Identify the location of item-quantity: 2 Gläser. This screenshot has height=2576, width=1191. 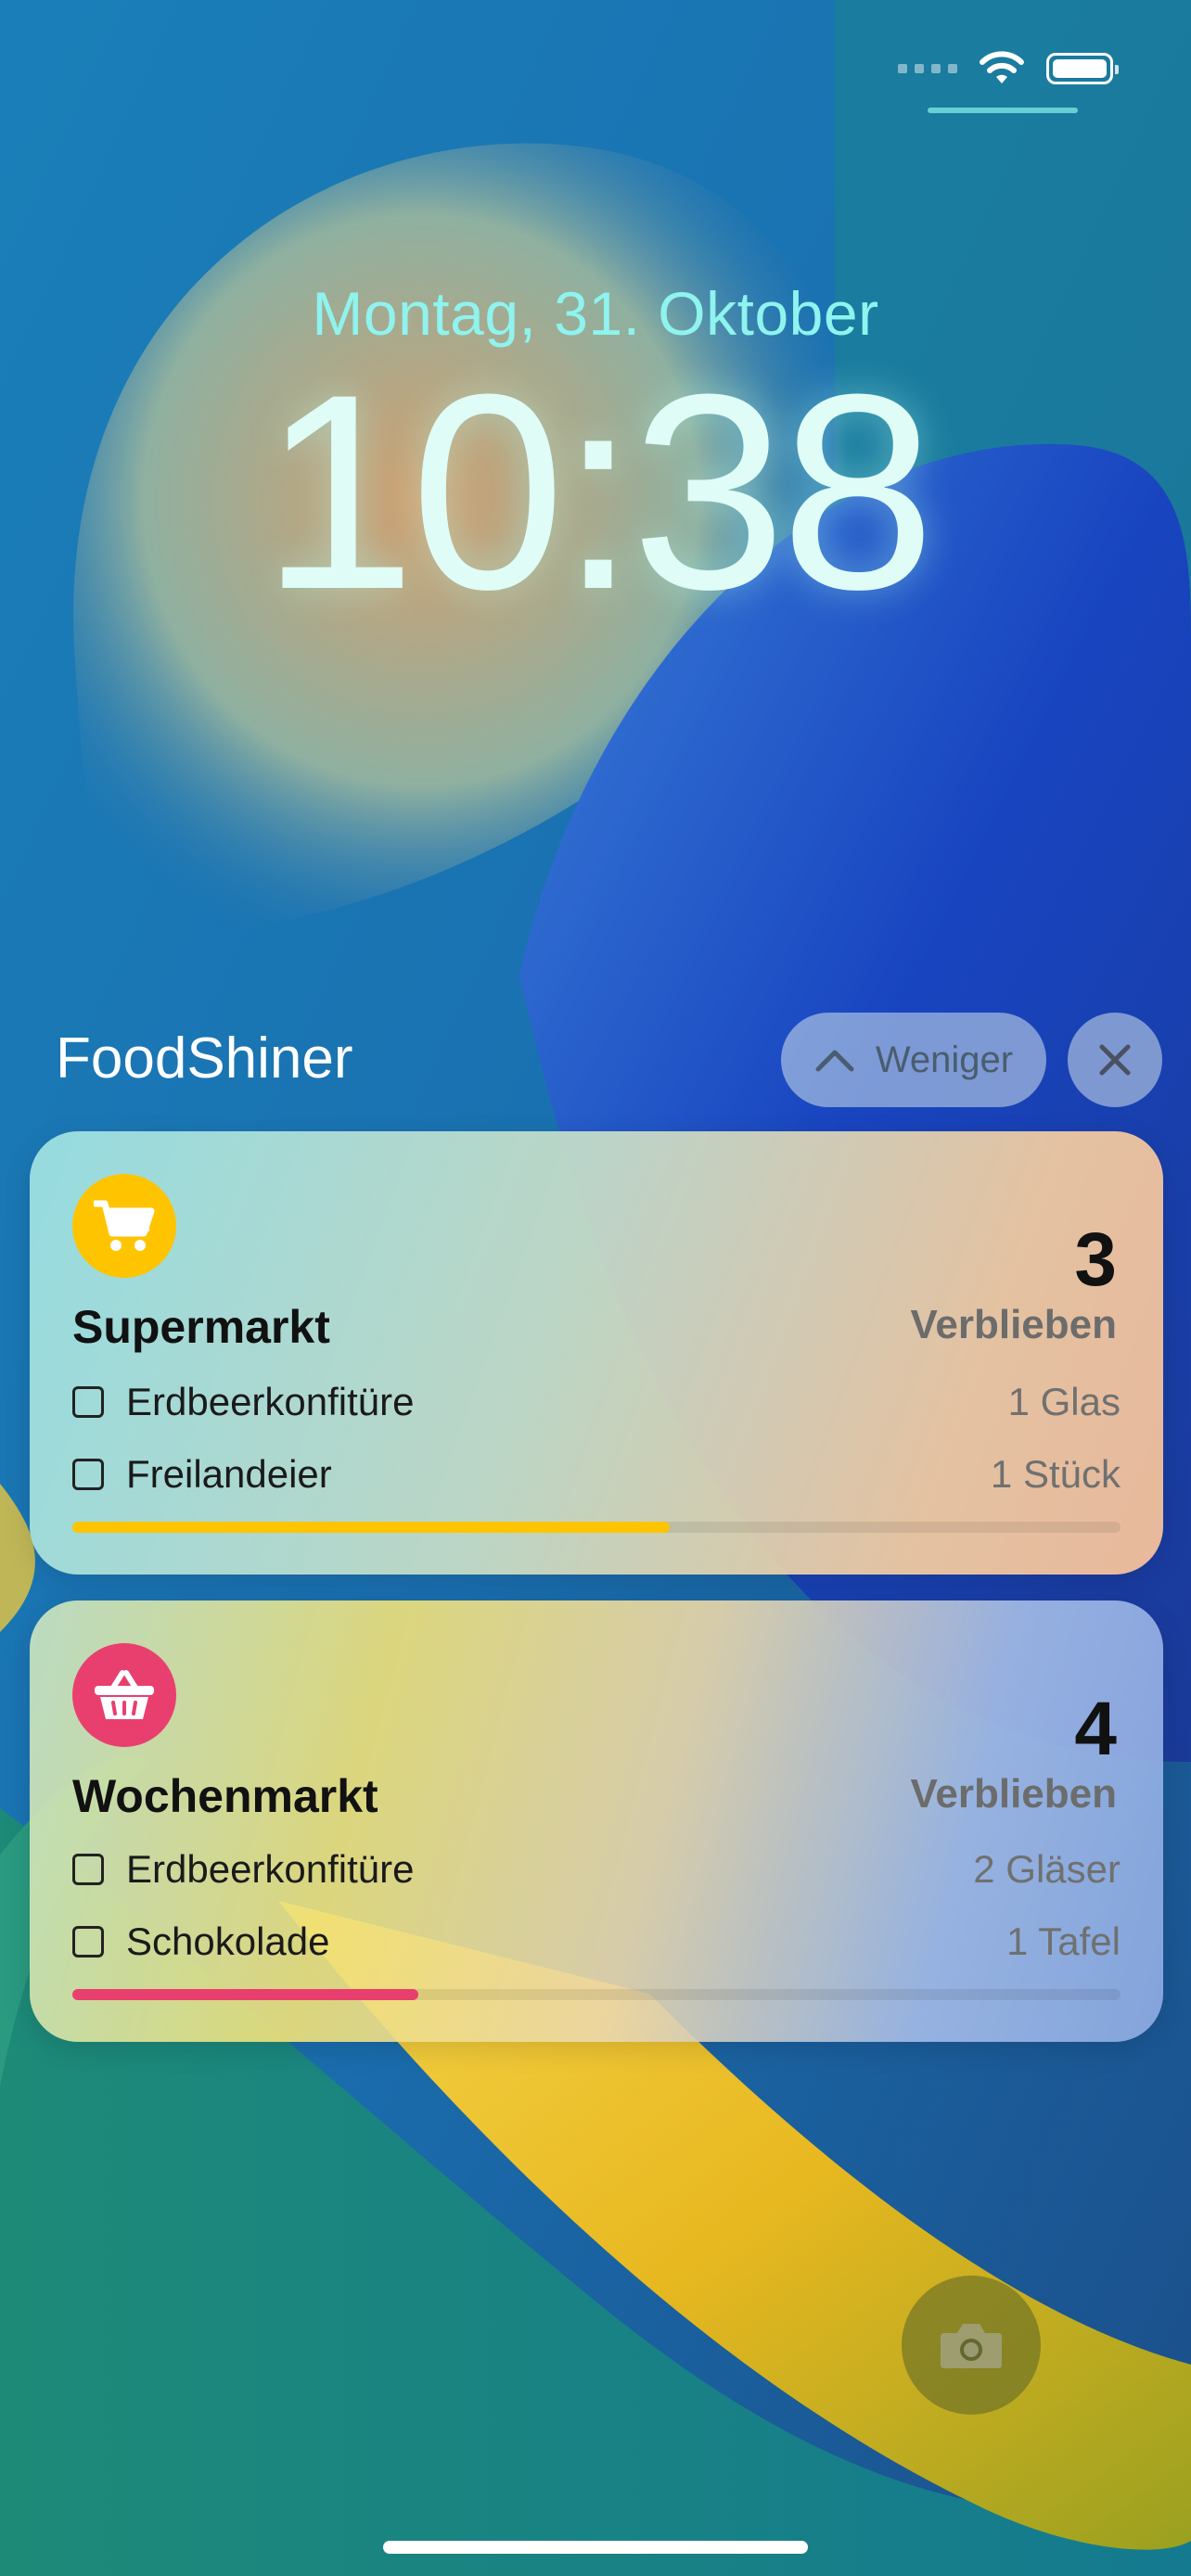
(1047, 1869).